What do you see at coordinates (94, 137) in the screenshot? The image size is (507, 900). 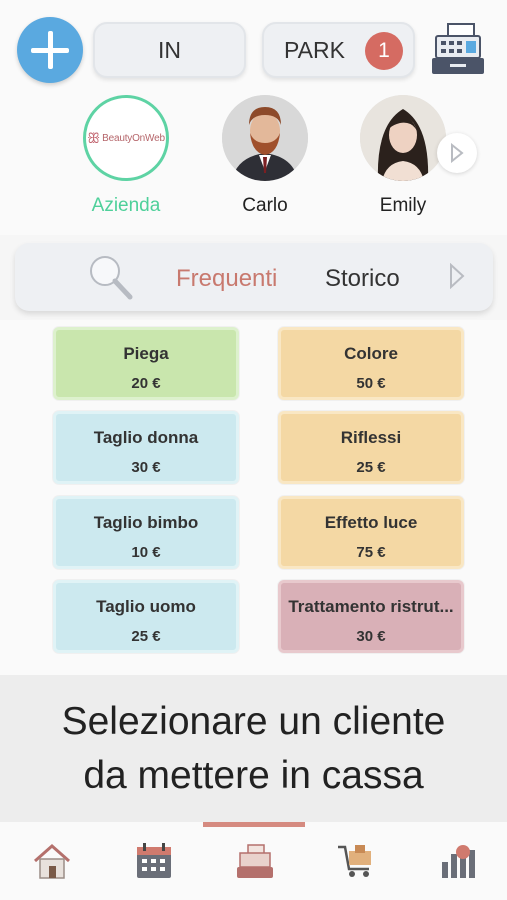 I see `butterfly-icon: ꕥ` at bounding box center [94, 137].